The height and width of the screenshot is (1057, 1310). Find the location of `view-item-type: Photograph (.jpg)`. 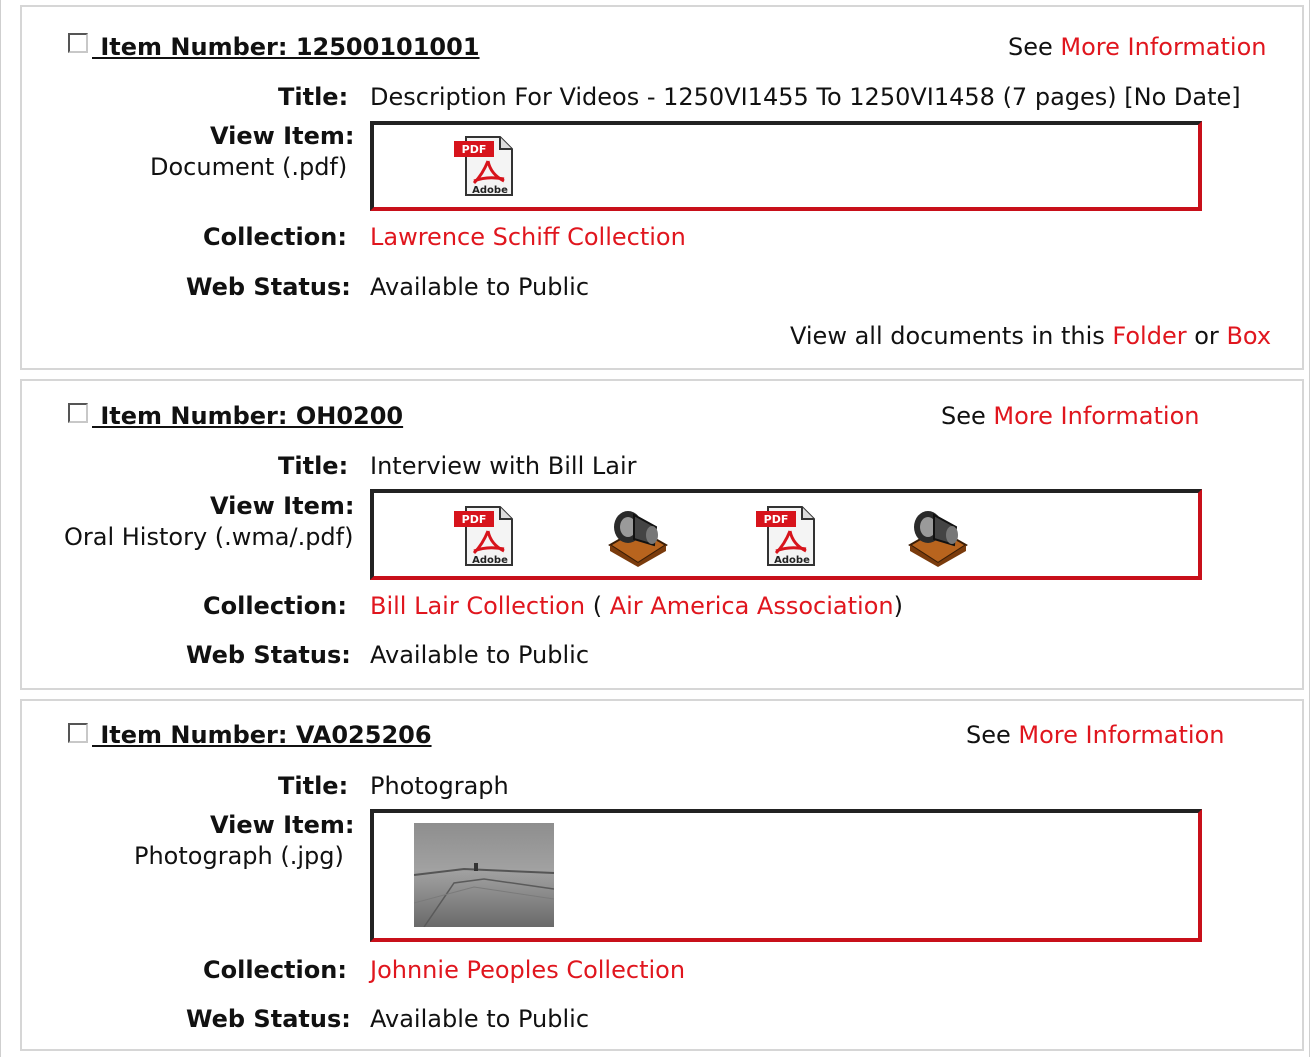

view-item-type: Photograph (.jpg) is located at coordinates (239, 856).